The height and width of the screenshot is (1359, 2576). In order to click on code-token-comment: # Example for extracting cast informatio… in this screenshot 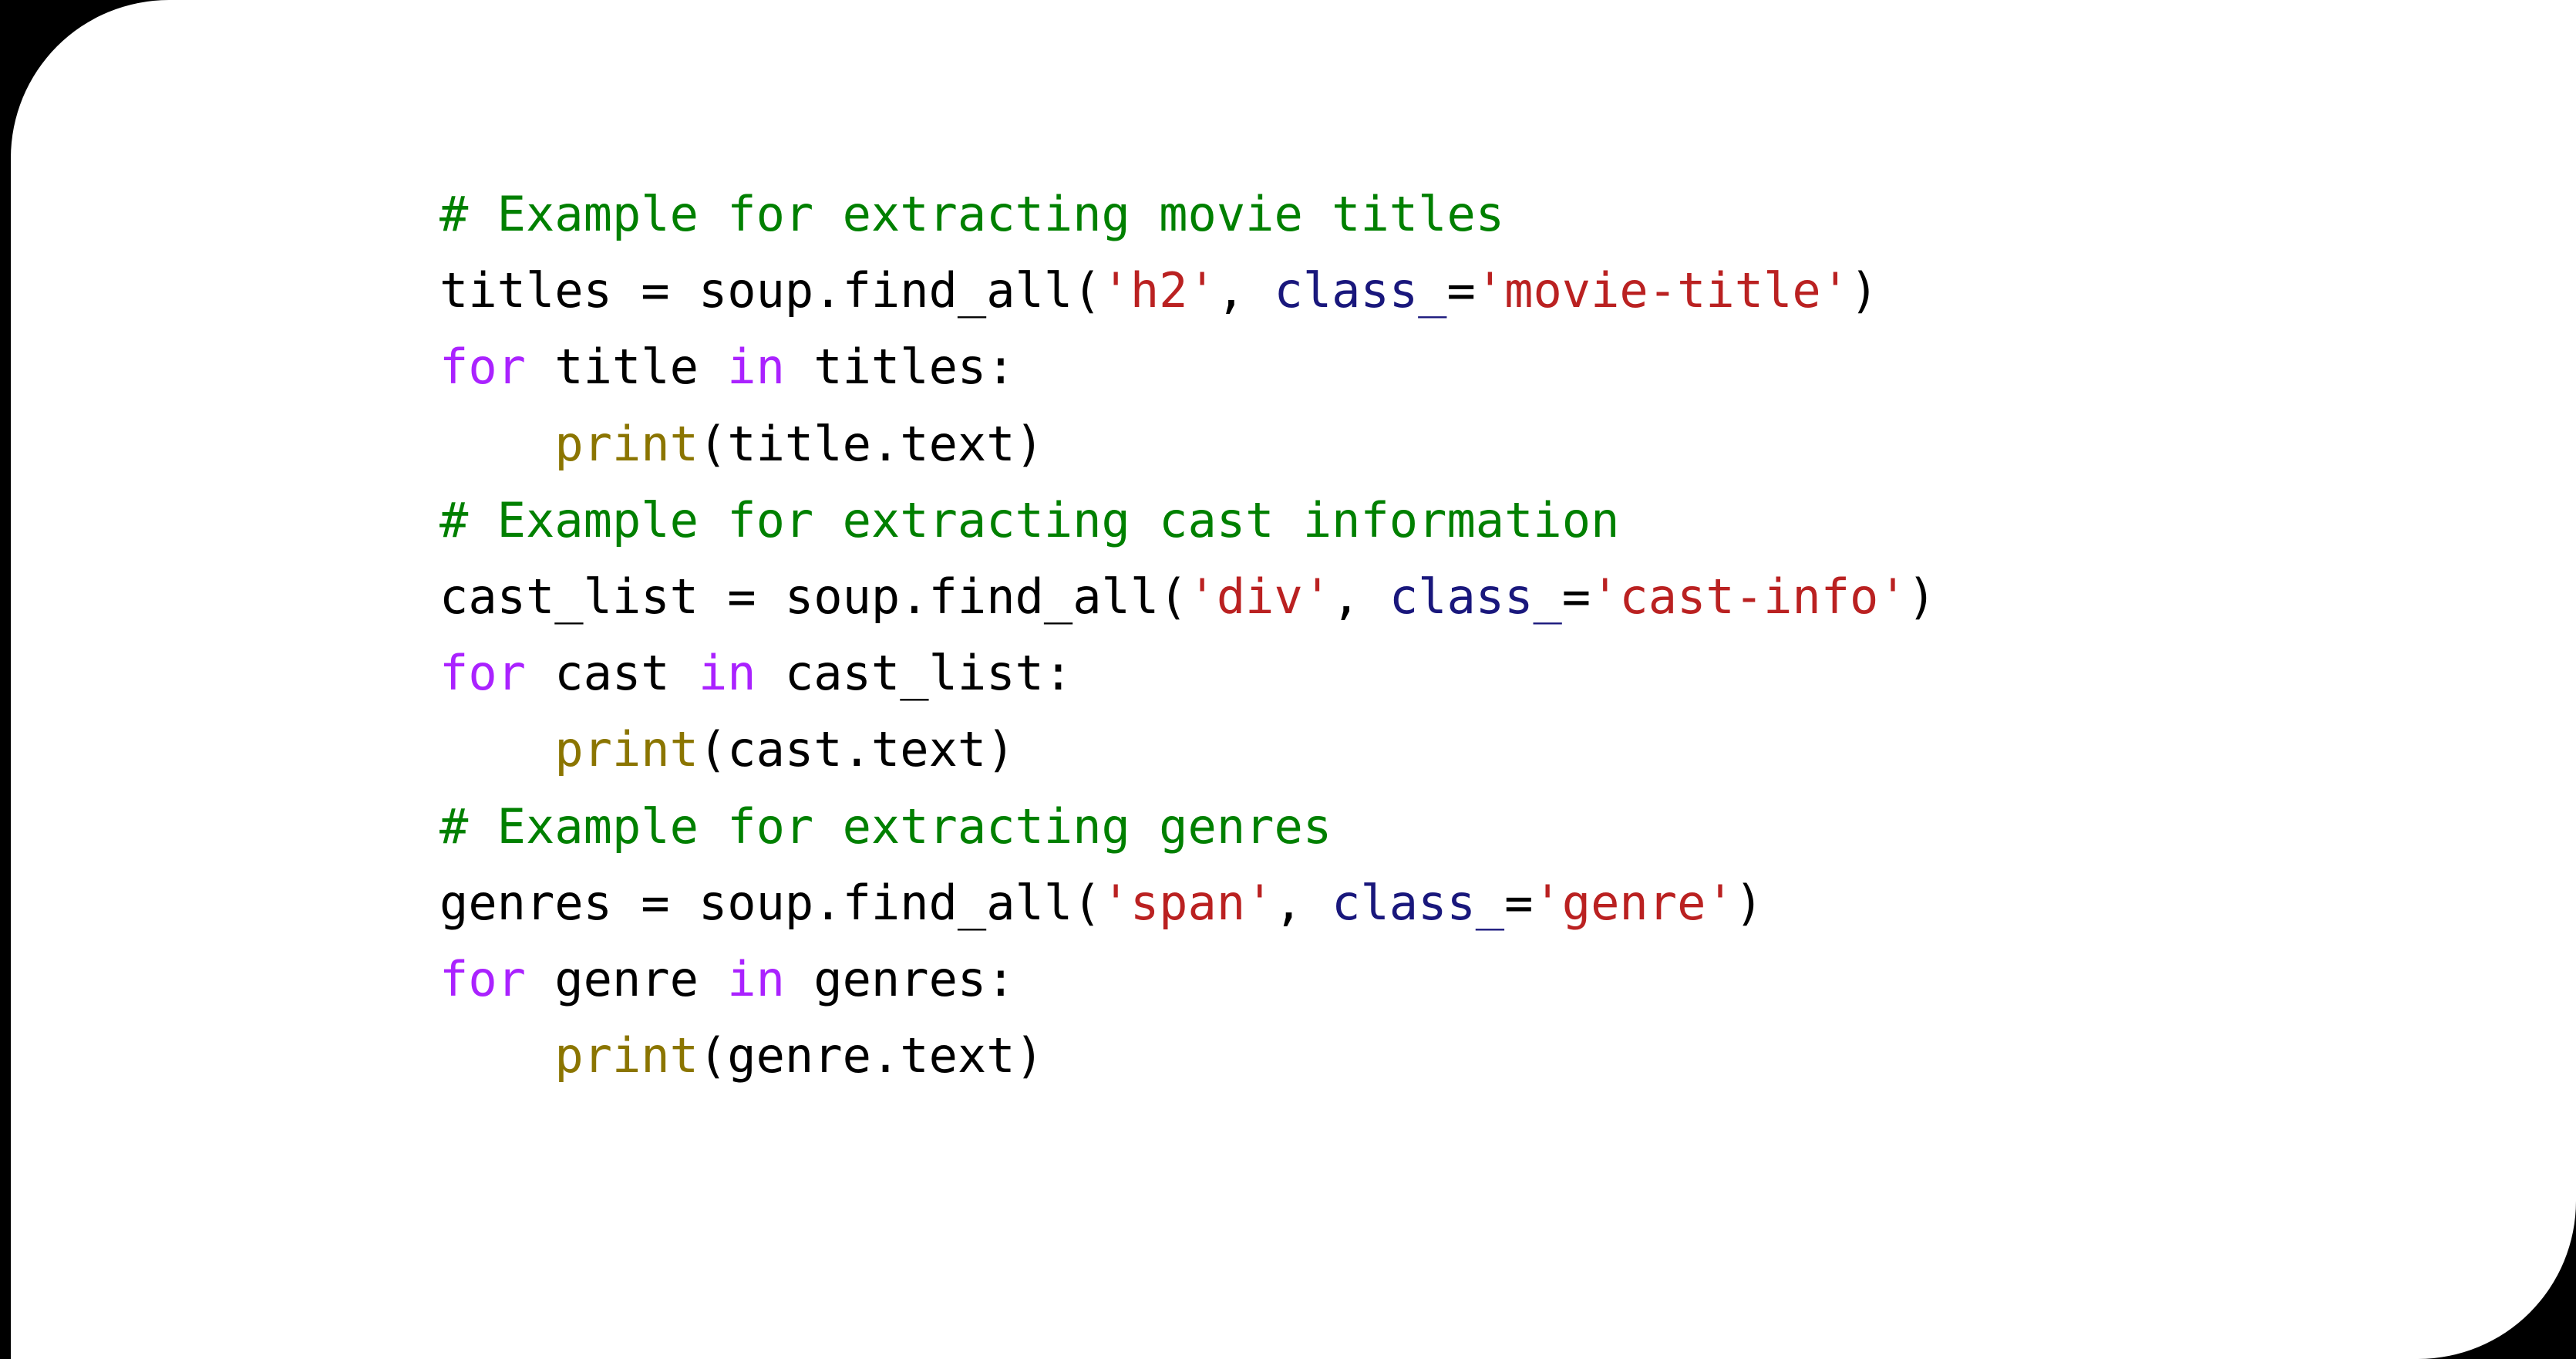, I will do `click(1029, 520)`.